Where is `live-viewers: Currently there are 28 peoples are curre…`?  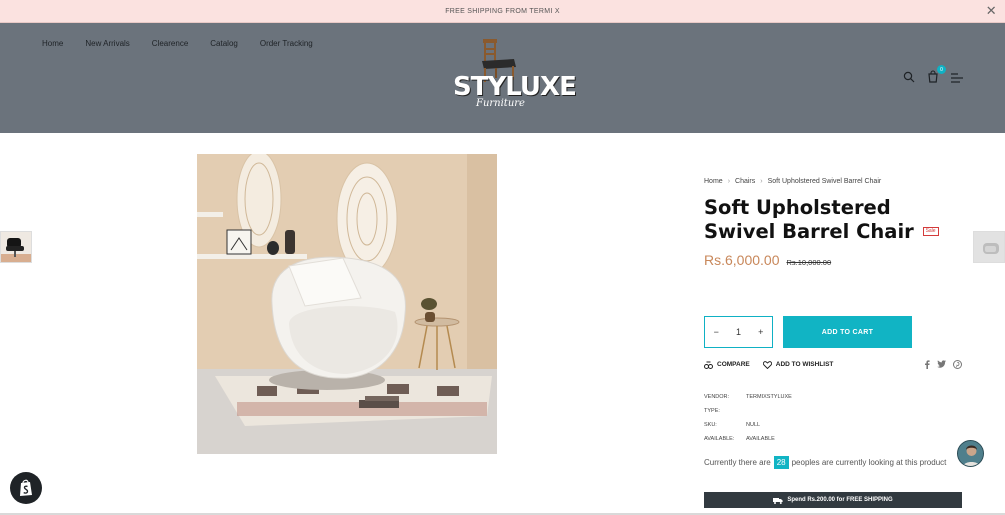
live-viewers: Currently there are 28 peoples are curre… is located at coordinates (825, 462).